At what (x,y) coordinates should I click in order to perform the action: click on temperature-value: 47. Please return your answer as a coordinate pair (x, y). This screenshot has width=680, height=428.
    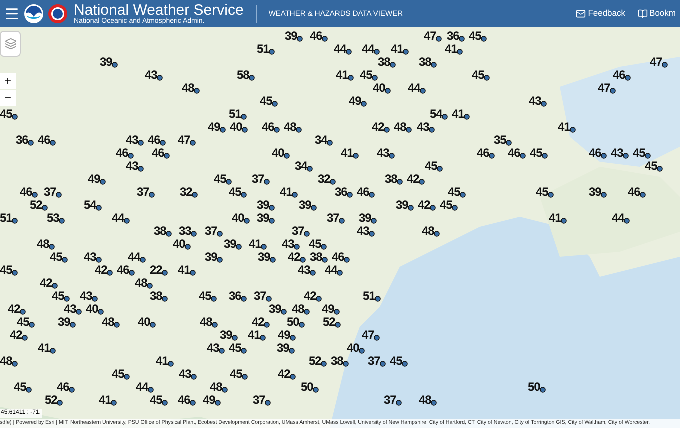
    Looking at the image, I should click on (184, 140).